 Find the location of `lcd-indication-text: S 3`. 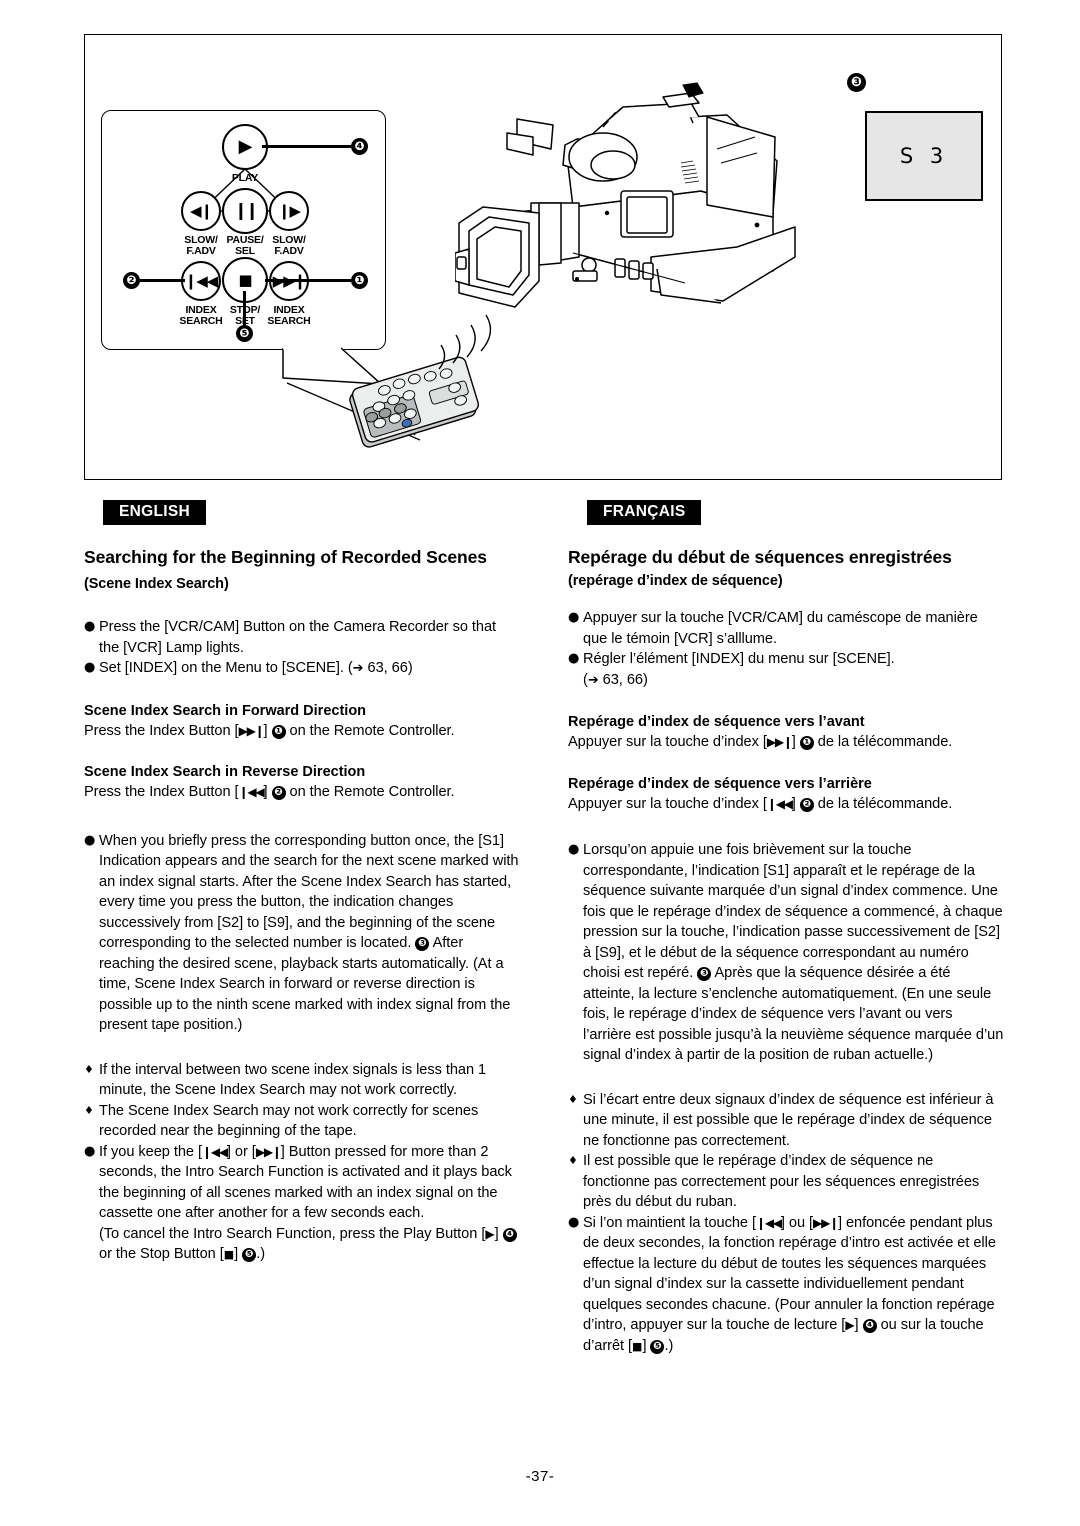

lcd-indication-text: S 3 is located at coordinates (924, 156).